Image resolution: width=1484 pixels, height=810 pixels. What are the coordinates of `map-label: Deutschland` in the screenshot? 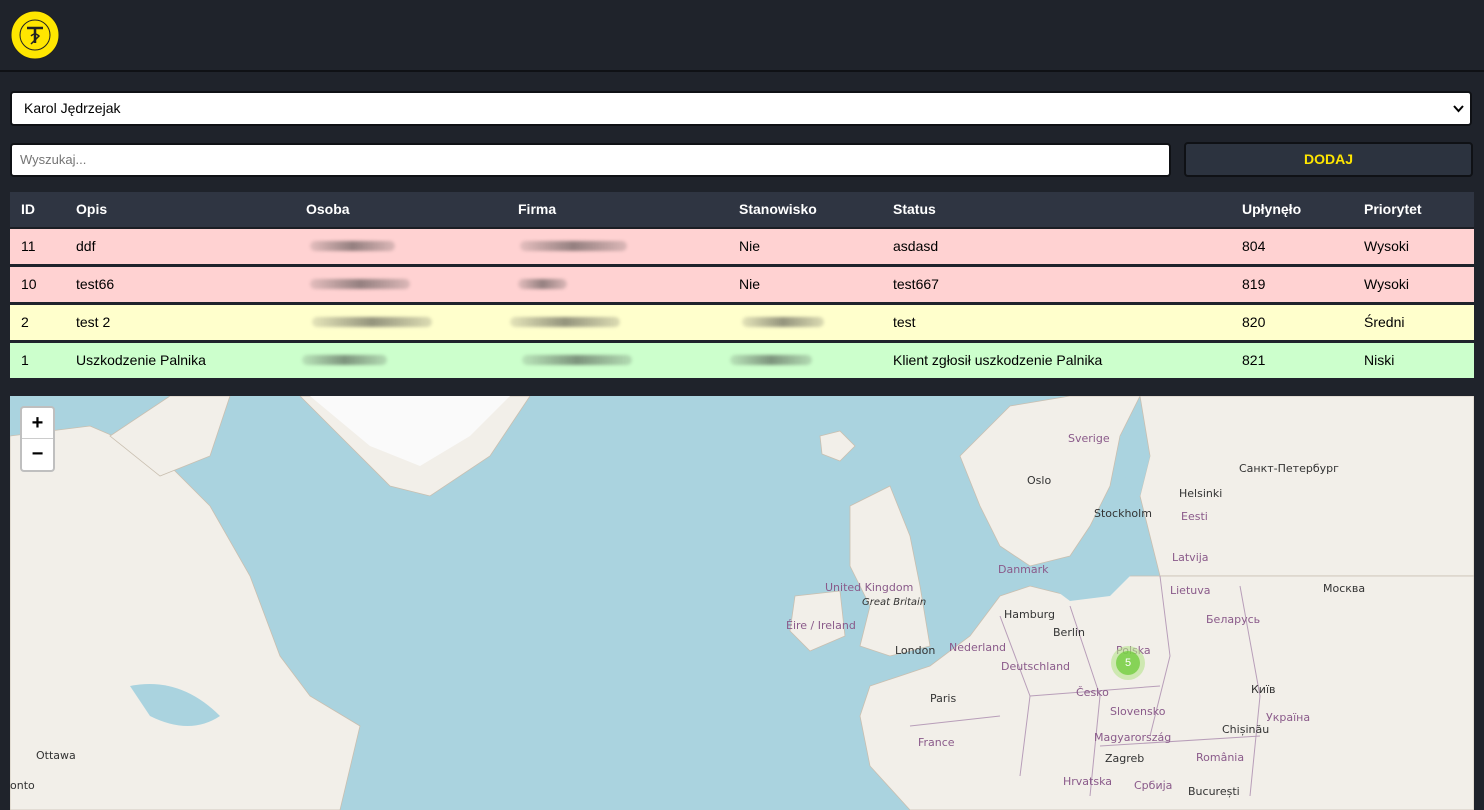 It's located at (1036, 666).